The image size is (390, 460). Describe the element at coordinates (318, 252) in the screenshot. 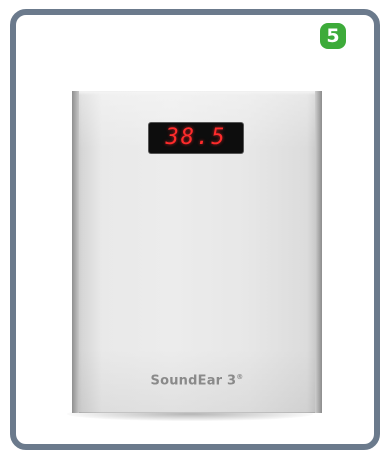

I see `device-right-edge` at that location.